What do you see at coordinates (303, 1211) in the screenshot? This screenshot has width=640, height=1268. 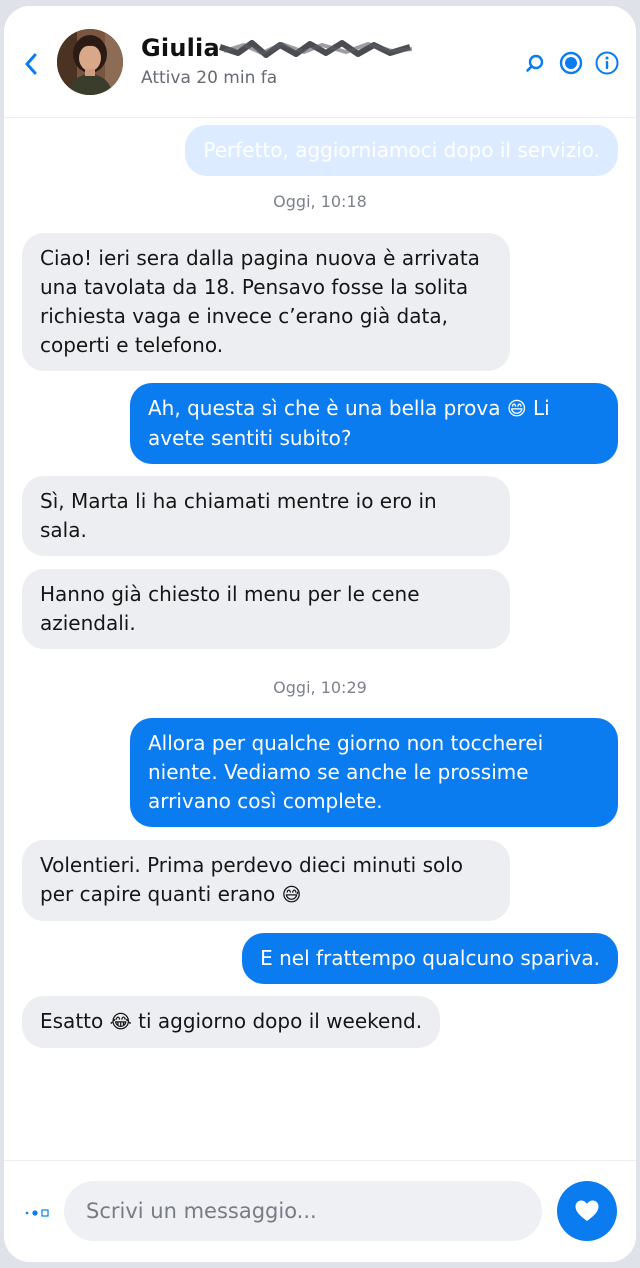 I see `message-input` at bounding box center [303, 1211].